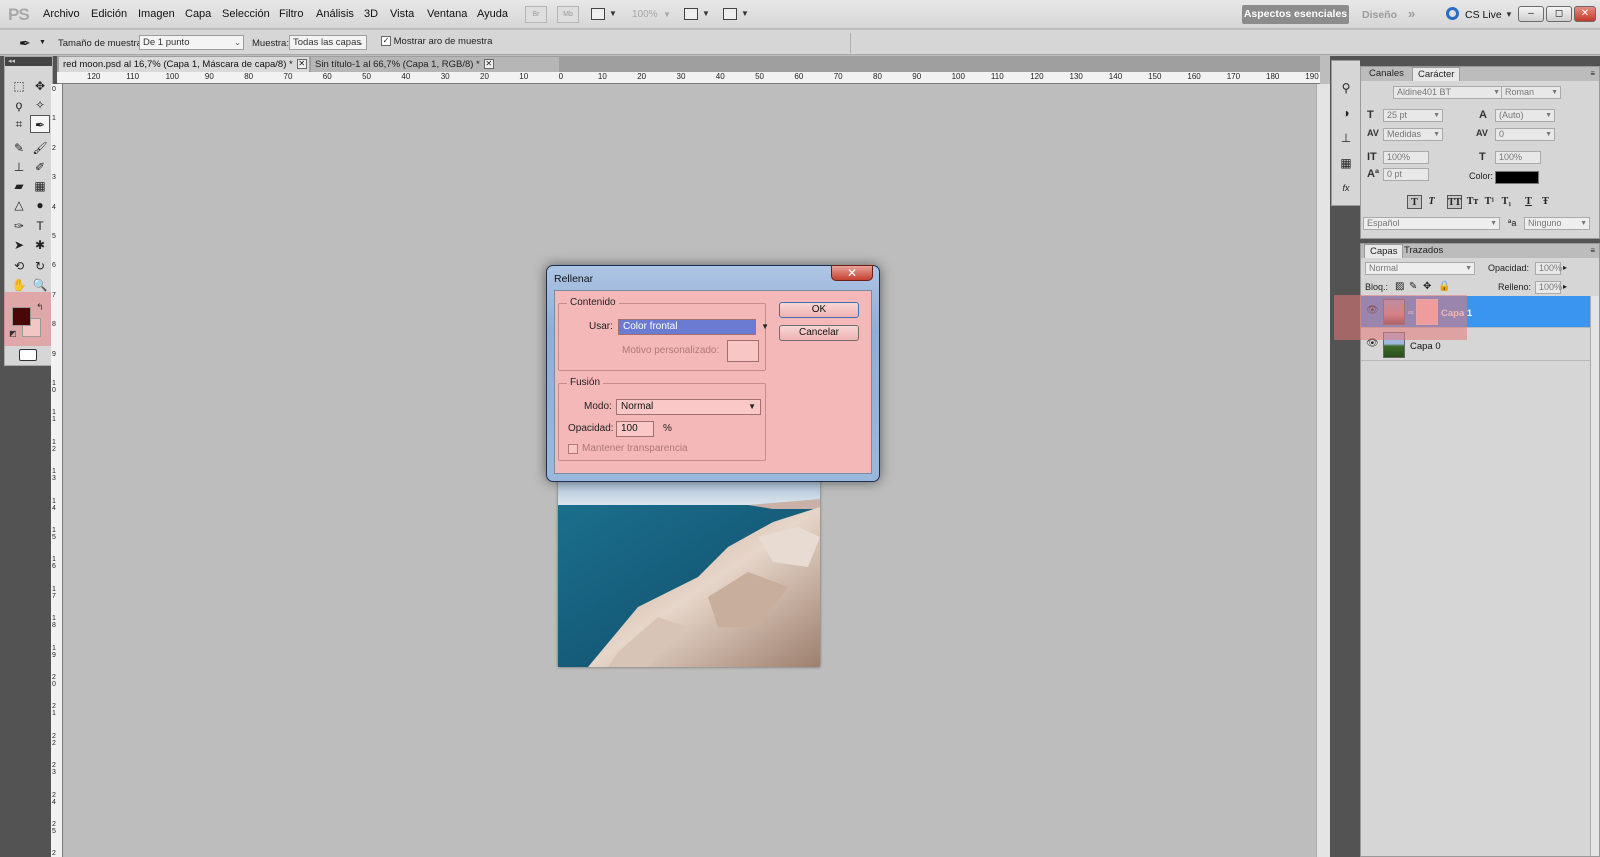  I want to click on move-tool-icon: ✥, so click(40, 86).